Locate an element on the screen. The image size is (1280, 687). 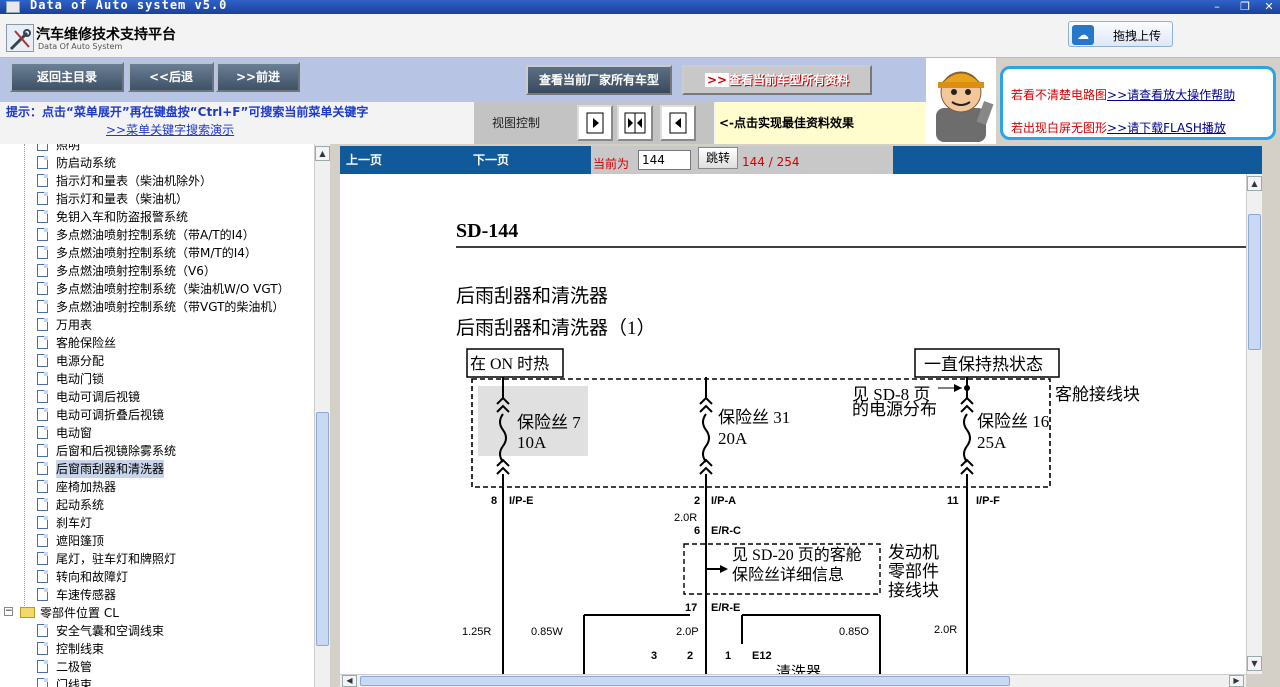
prev-page-link: 上一页 is located at coordinates (364, 159).